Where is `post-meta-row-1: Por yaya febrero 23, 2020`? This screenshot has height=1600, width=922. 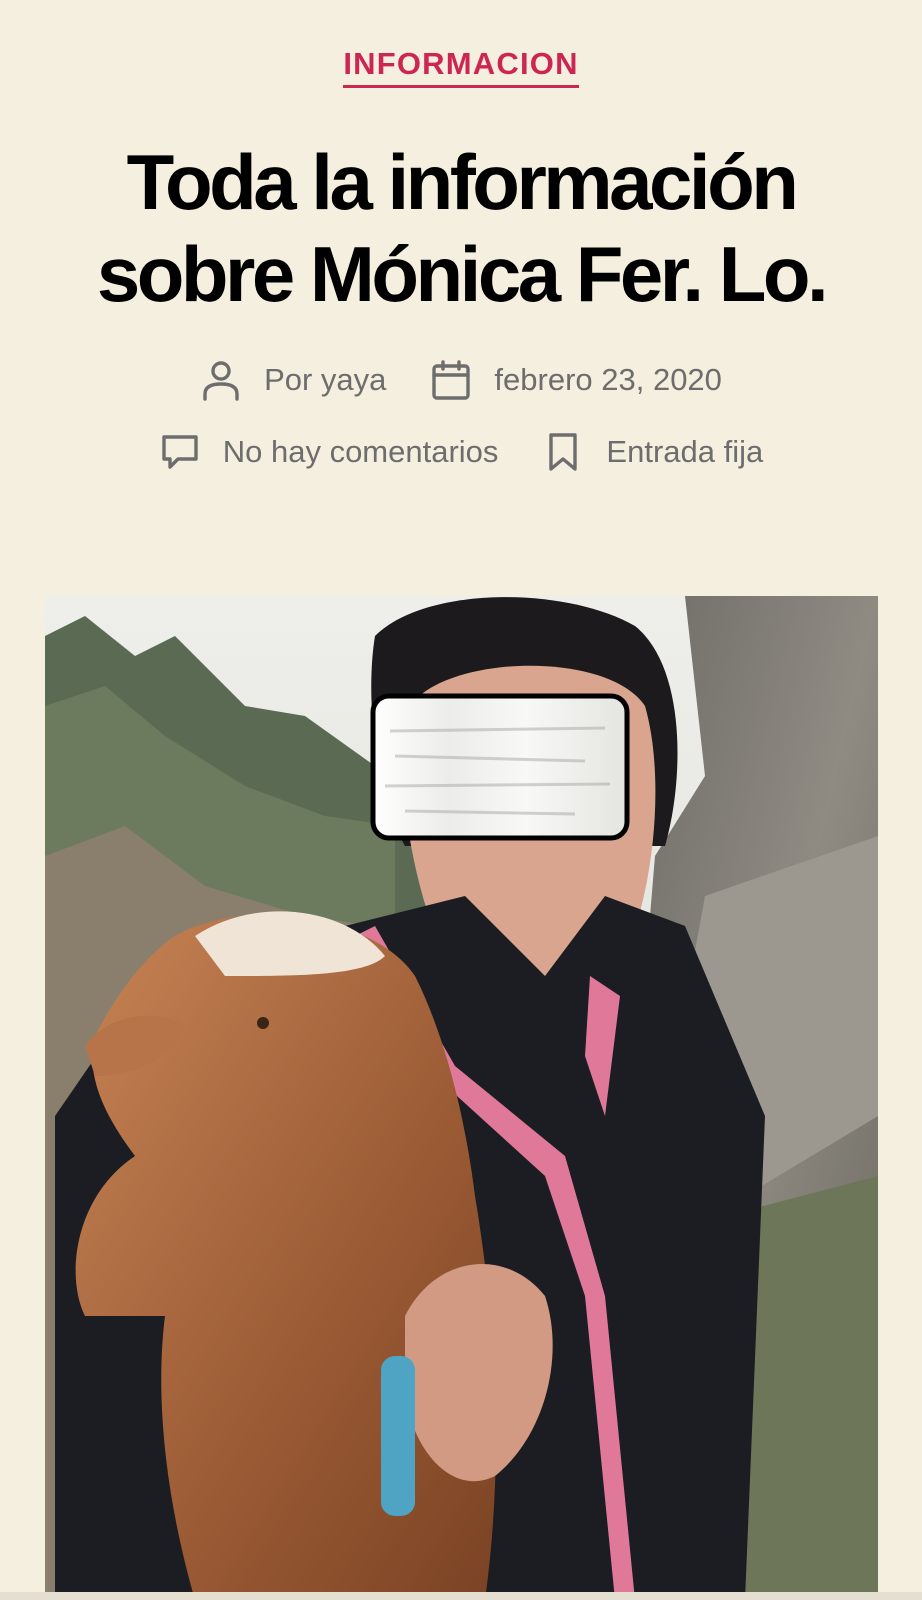 post-meta-row-1: Por yaya febrero 23, 2020 is located at coordinates (461, 380).